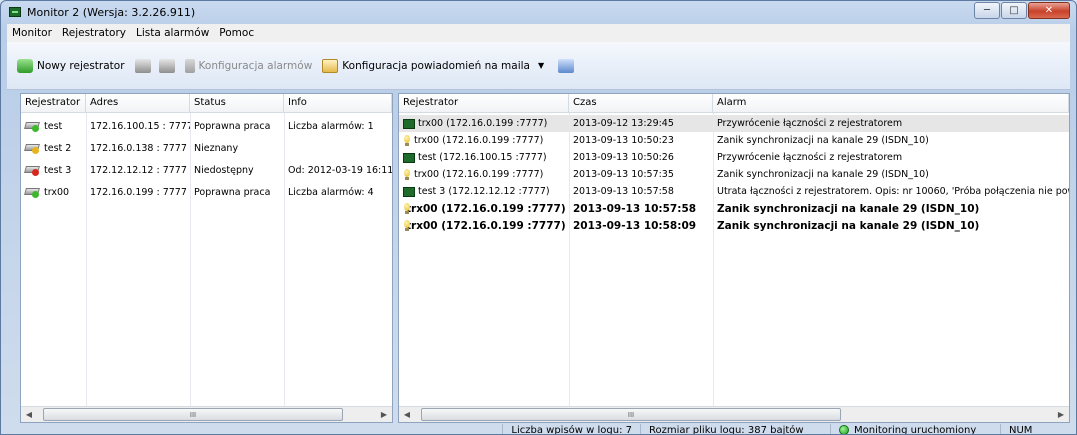 The image size is (1077, 435). Describe the element at coordinates (538, 33) in the screenshot. I see `menu-bar: Monitor Rejestratory Lista alarmów Pomoc` at that location.